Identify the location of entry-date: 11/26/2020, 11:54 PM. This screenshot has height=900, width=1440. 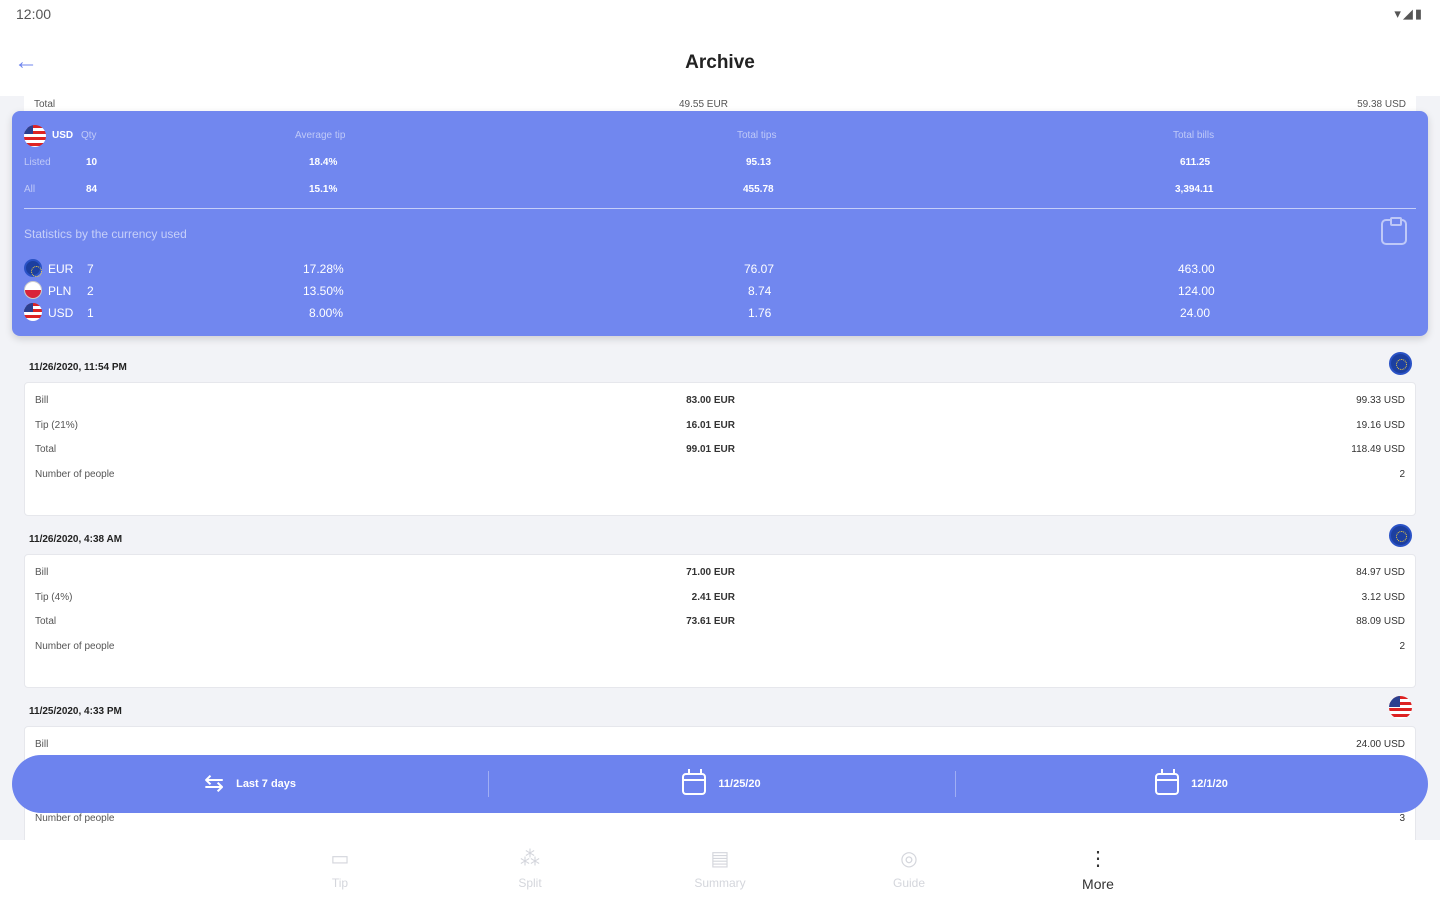
(78, 367).